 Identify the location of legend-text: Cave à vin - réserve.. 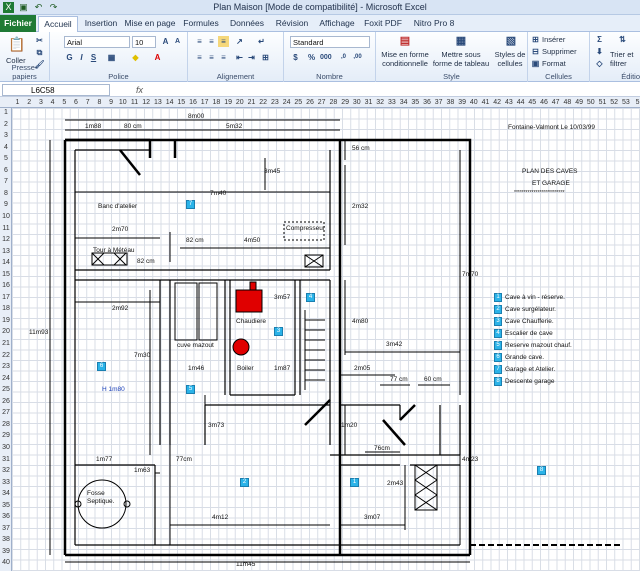
(535, 298).